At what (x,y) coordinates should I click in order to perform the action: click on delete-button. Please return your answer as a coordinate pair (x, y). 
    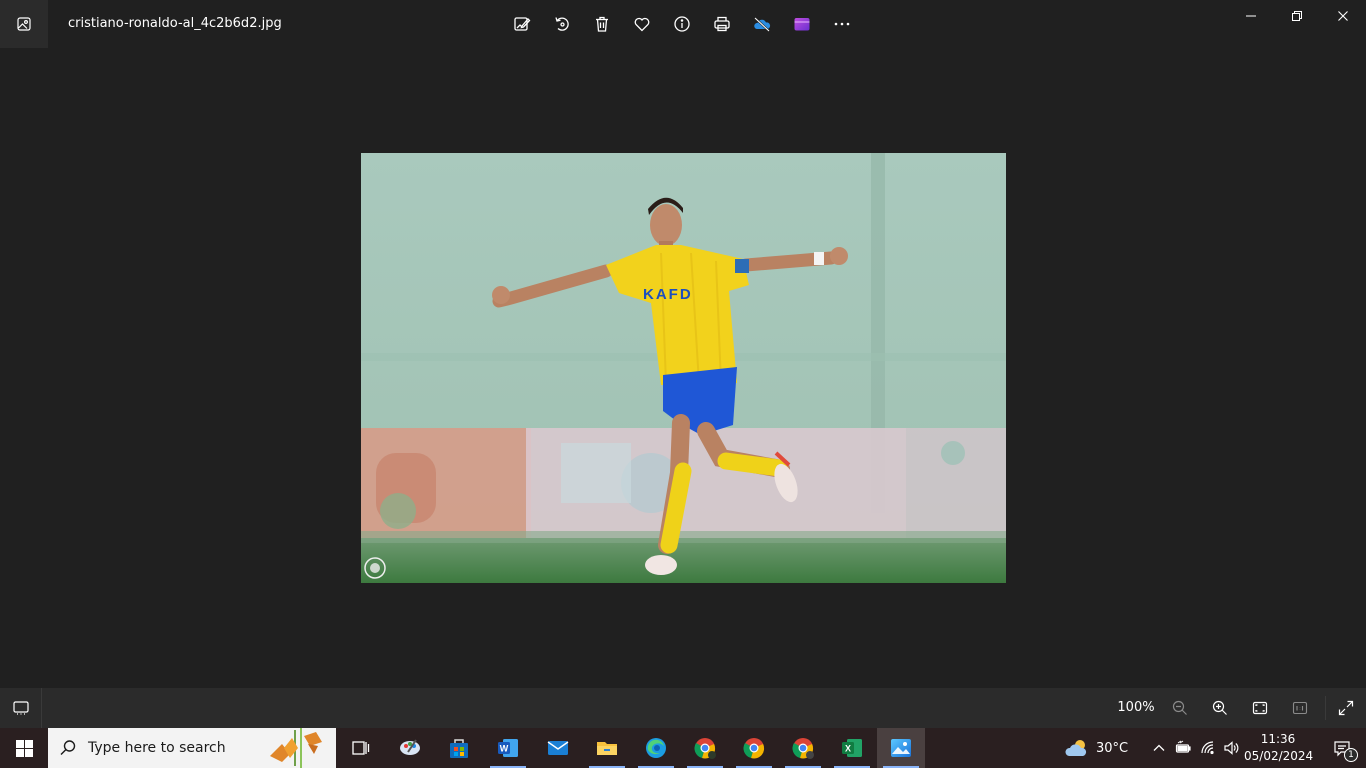
    Looking at the image, I should click on (602, 24).